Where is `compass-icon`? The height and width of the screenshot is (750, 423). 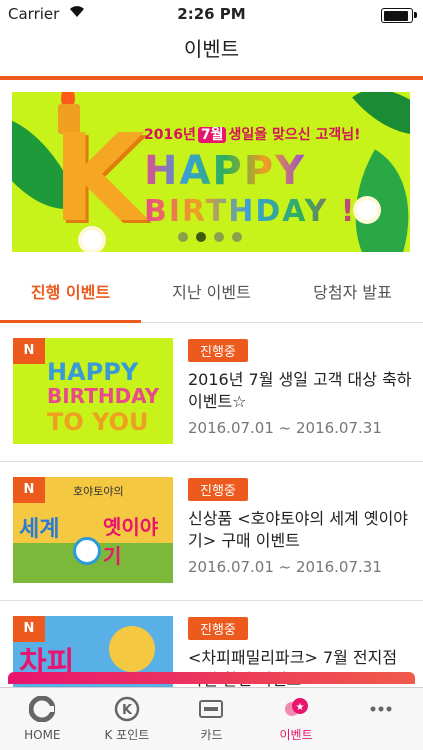
compass-icon is located at coordinates (87, 551).